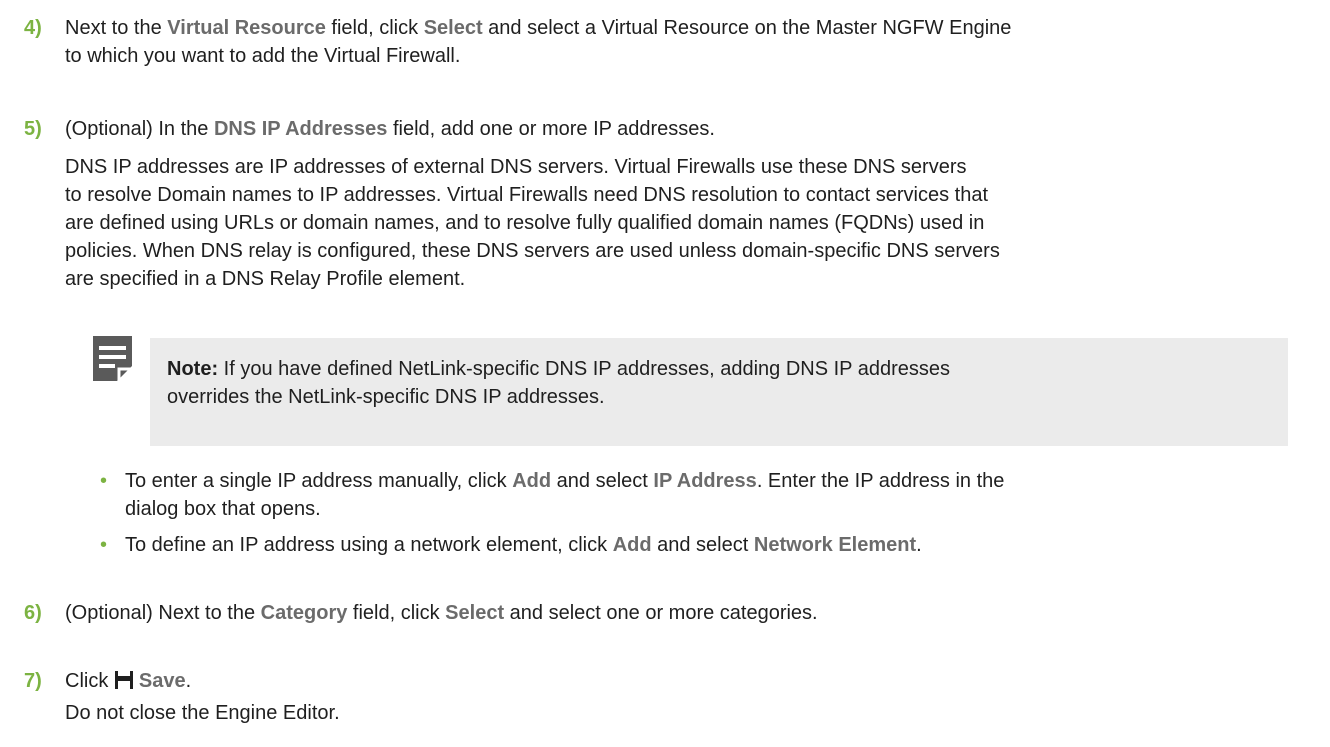 The width and height of the screenshot is (1330, 747). I want to click on step-number: 4), so click(33, 28).